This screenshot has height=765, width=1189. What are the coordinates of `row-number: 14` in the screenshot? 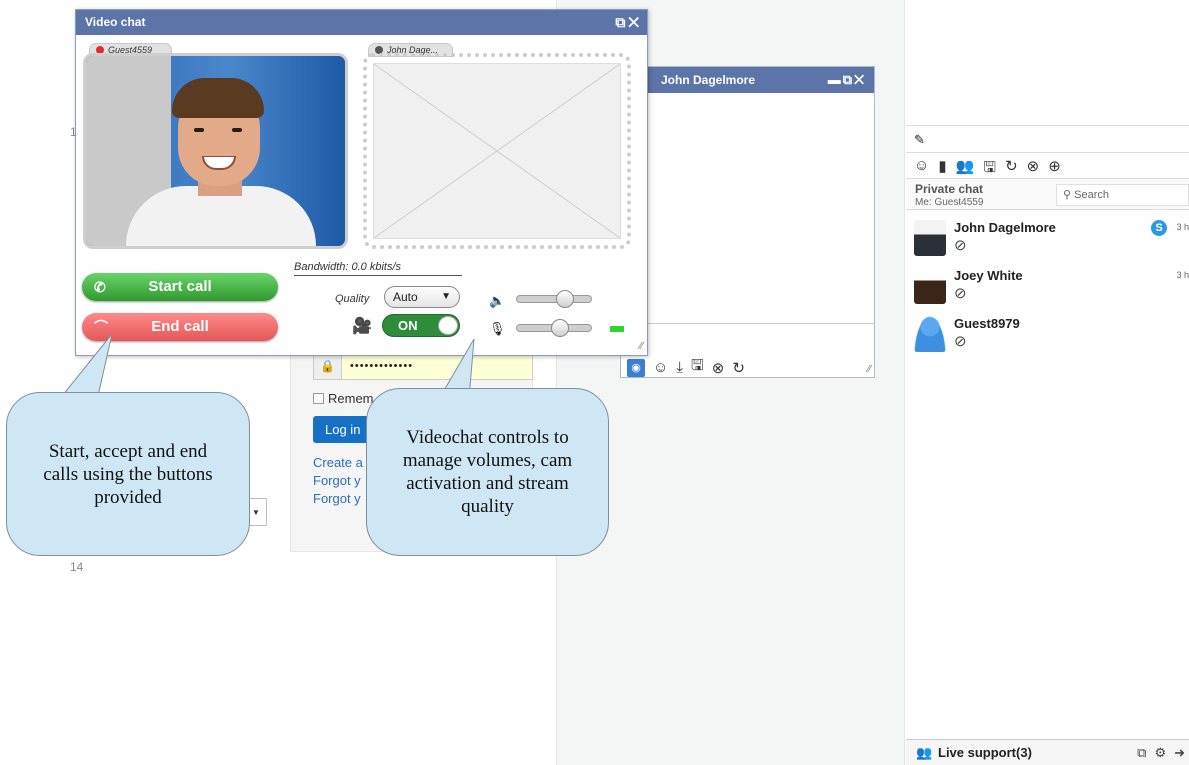 It's located at (77, 567).